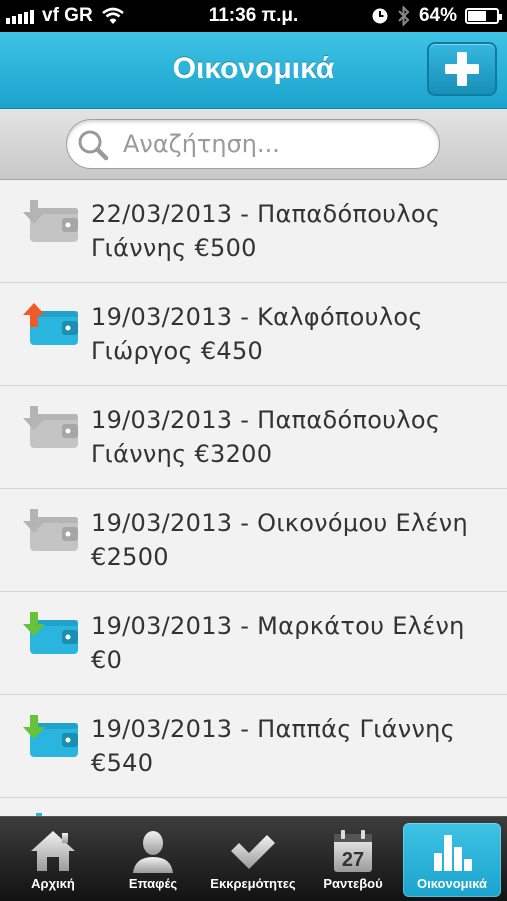 This screenshot has height=901, width=507. I want to click on list-item-amount: Γιώργος €450, so click(177, 351).